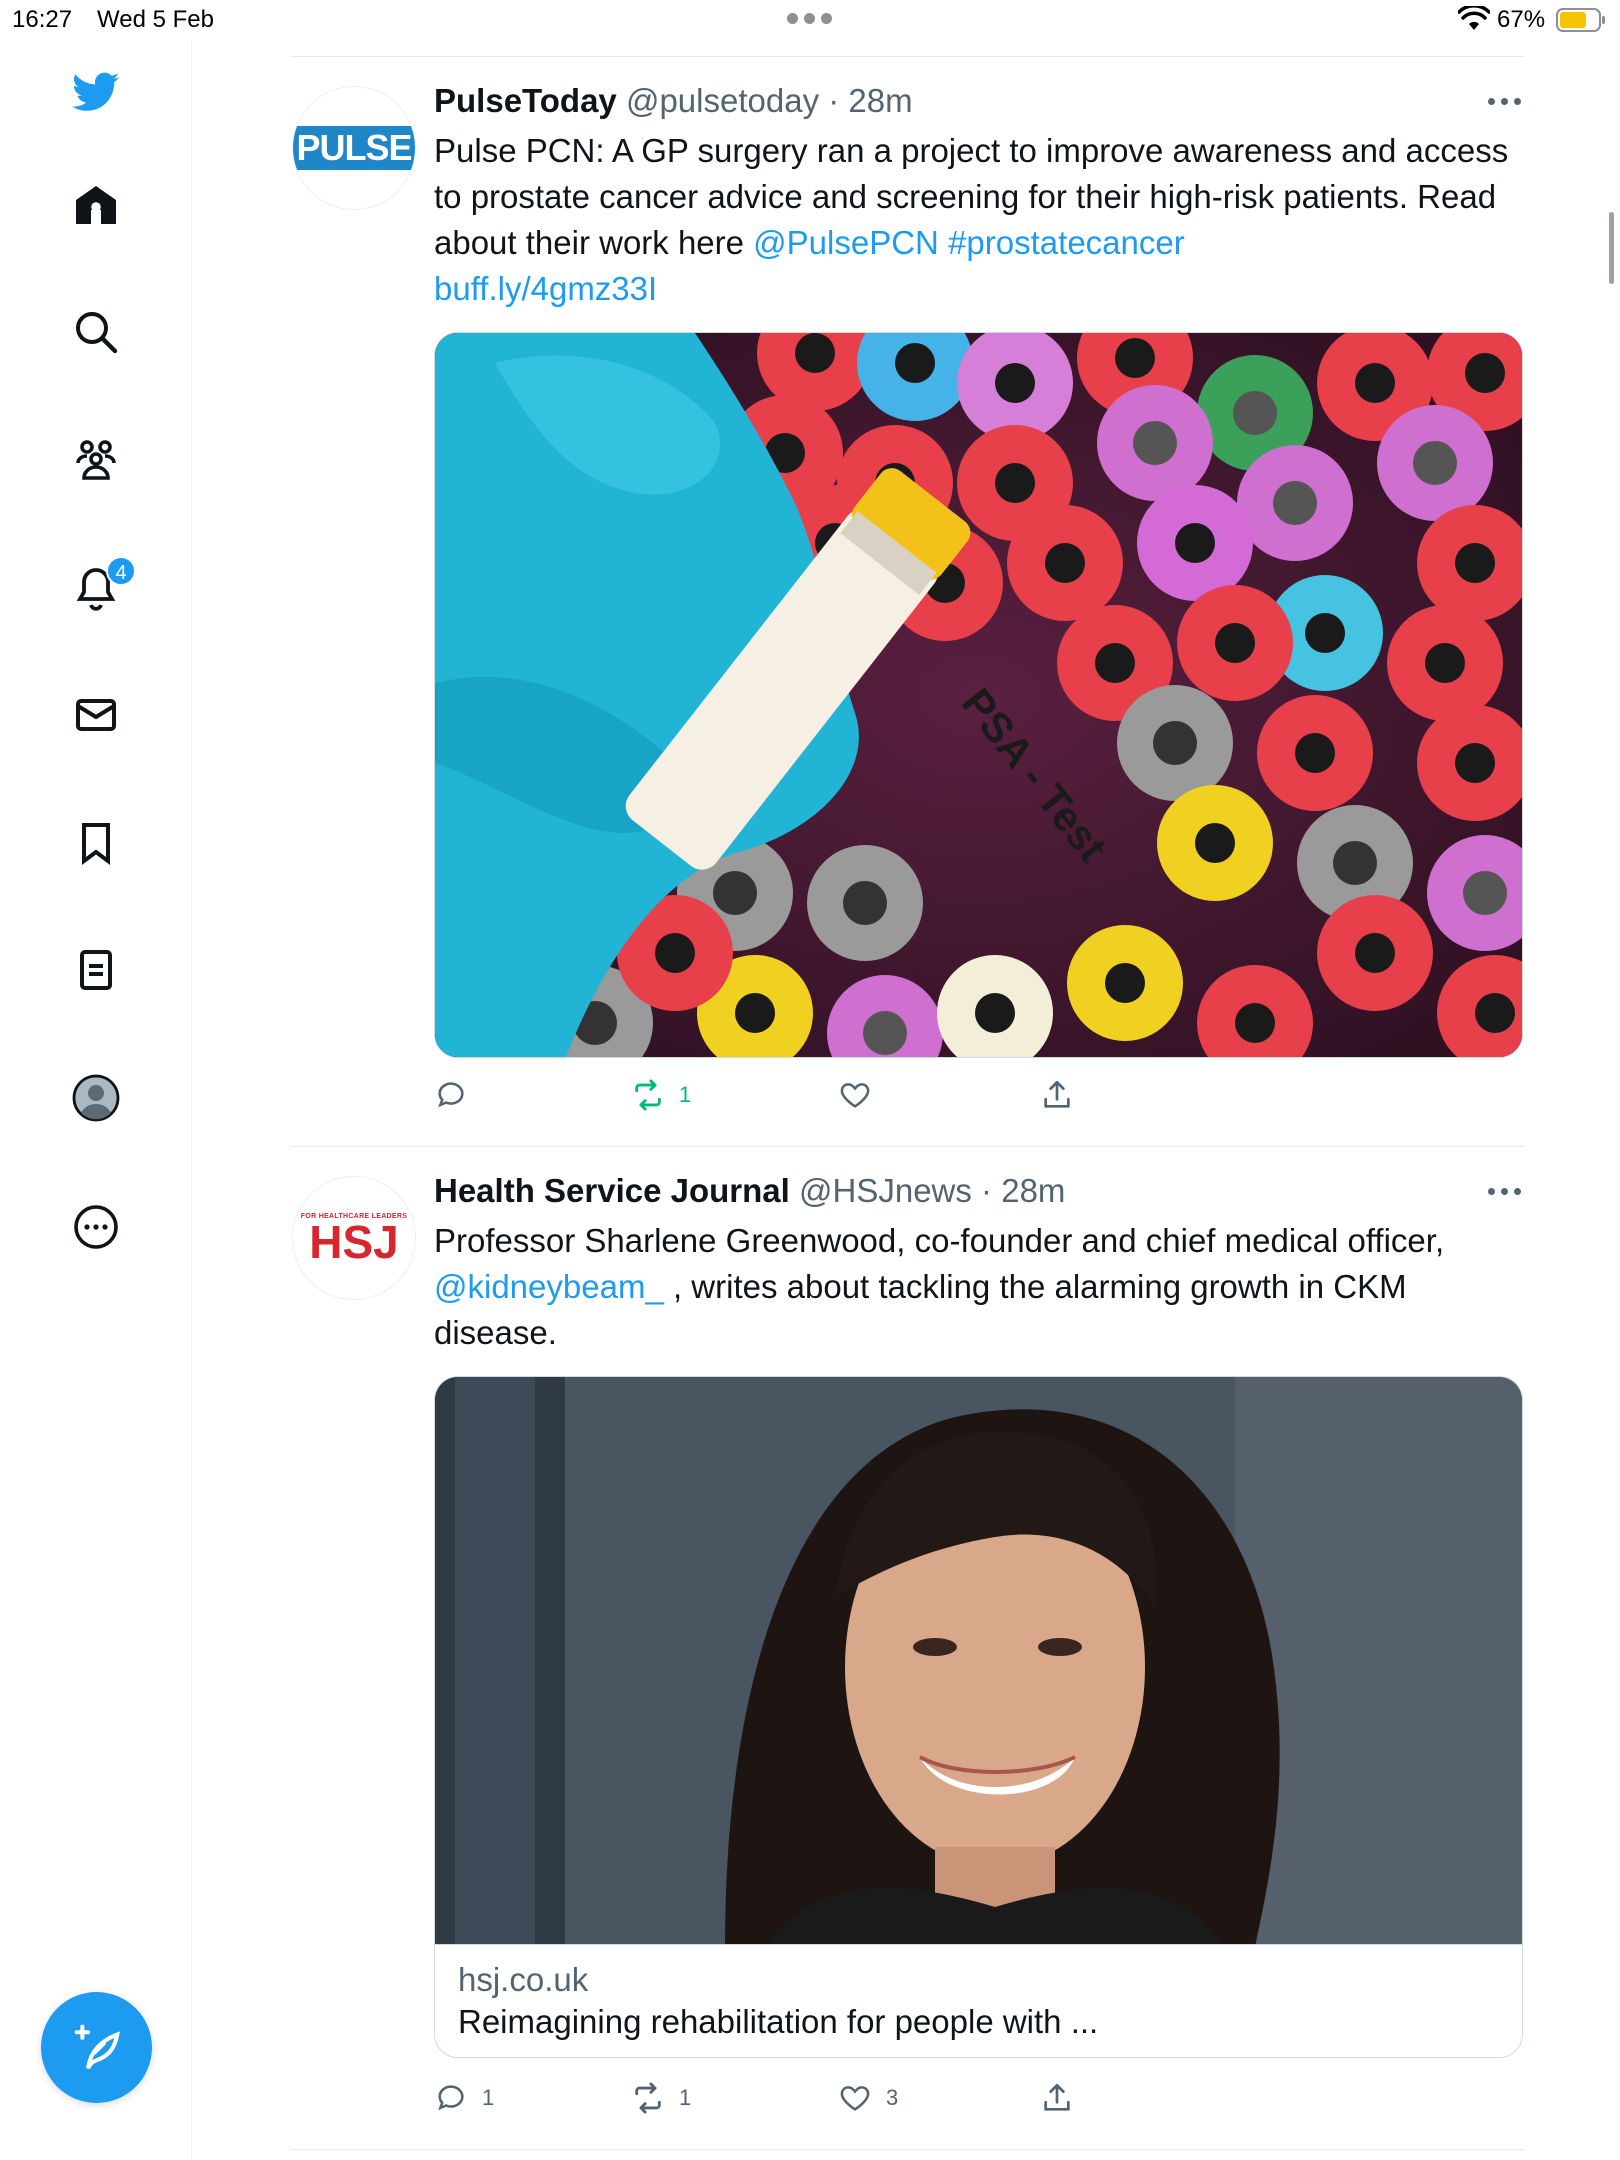  Describe the element at coordinates (96, 715) in the screenshot. I see `messages-icon` at that location.